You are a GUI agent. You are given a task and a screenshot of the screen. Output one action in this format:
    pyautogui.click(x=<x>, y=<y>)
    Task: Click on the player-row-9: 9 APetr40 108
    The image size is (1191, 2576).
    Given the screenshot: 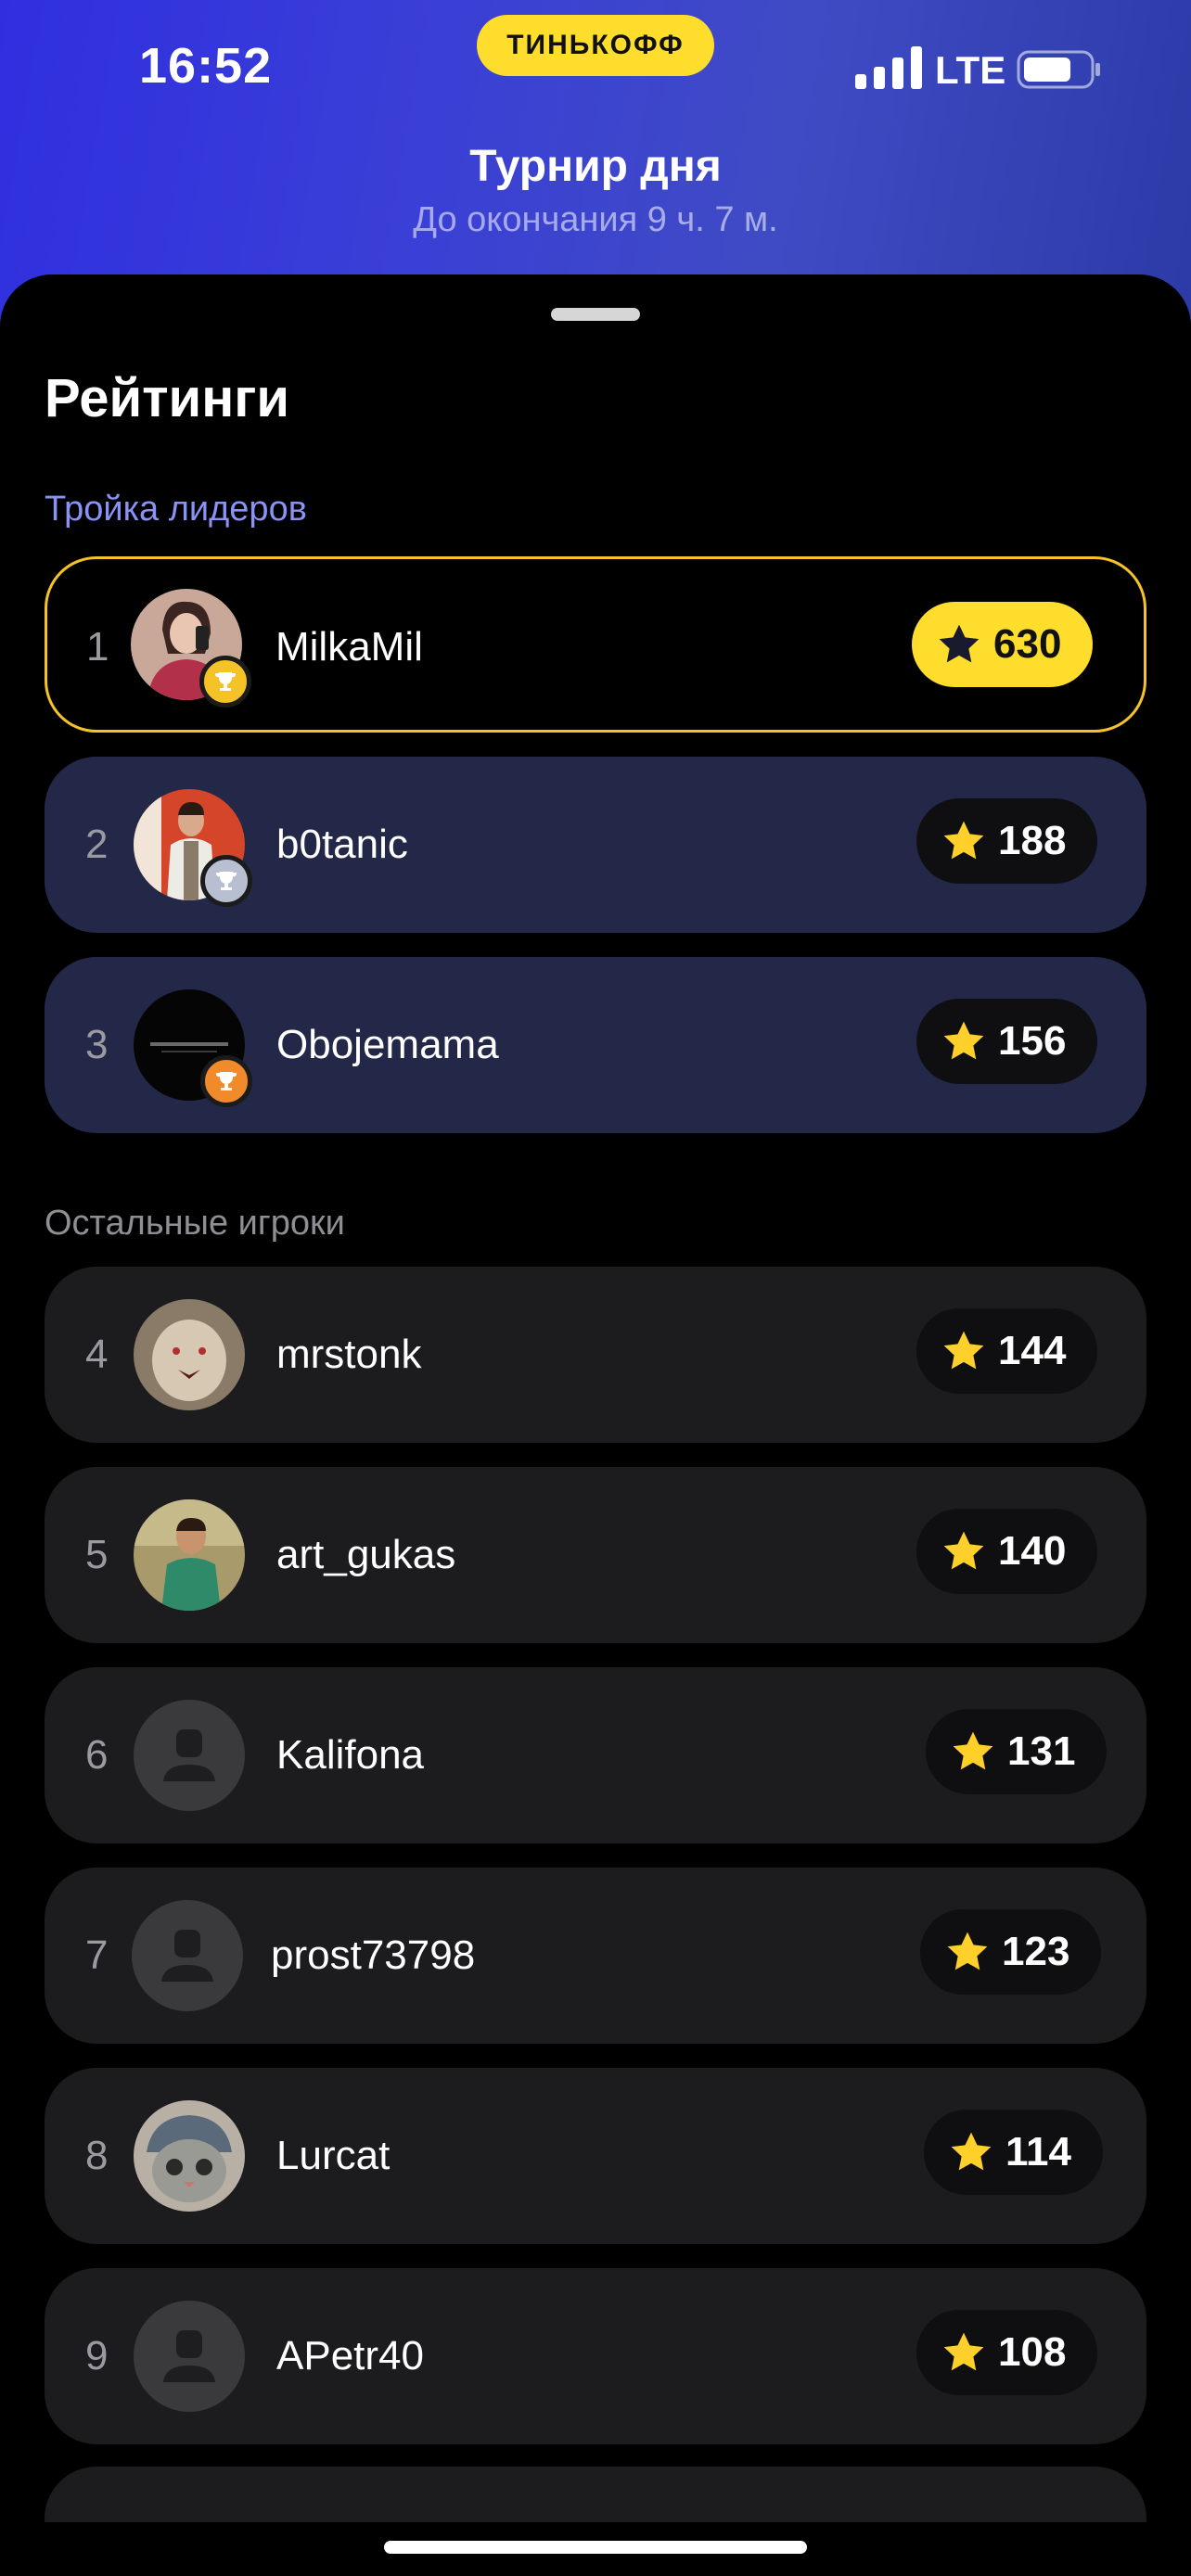 What is the action you would take?
    pyautogui.click(x=595, y=2356)
    